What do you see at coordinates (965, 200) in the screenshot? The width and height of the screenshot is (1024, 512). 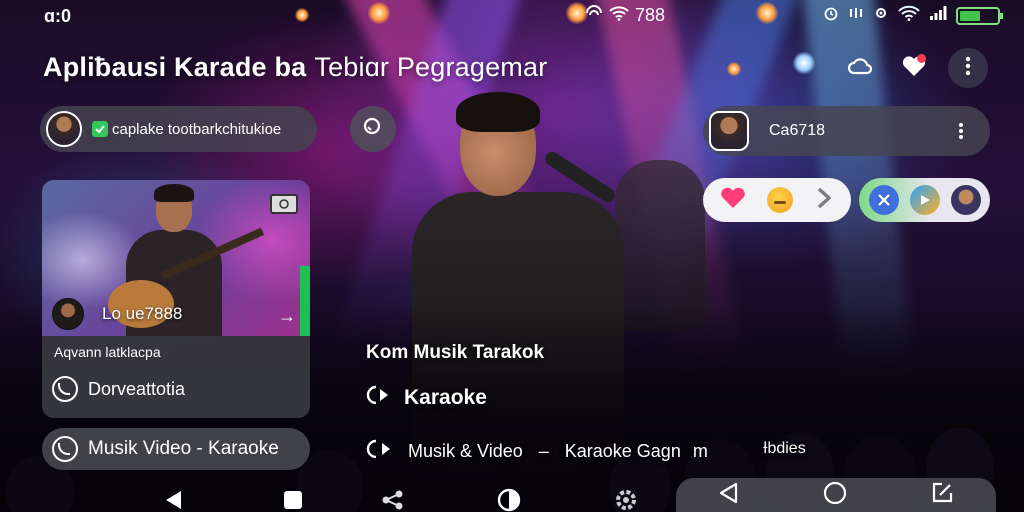 I see `profile-icon` at bounding box center [965, 200].